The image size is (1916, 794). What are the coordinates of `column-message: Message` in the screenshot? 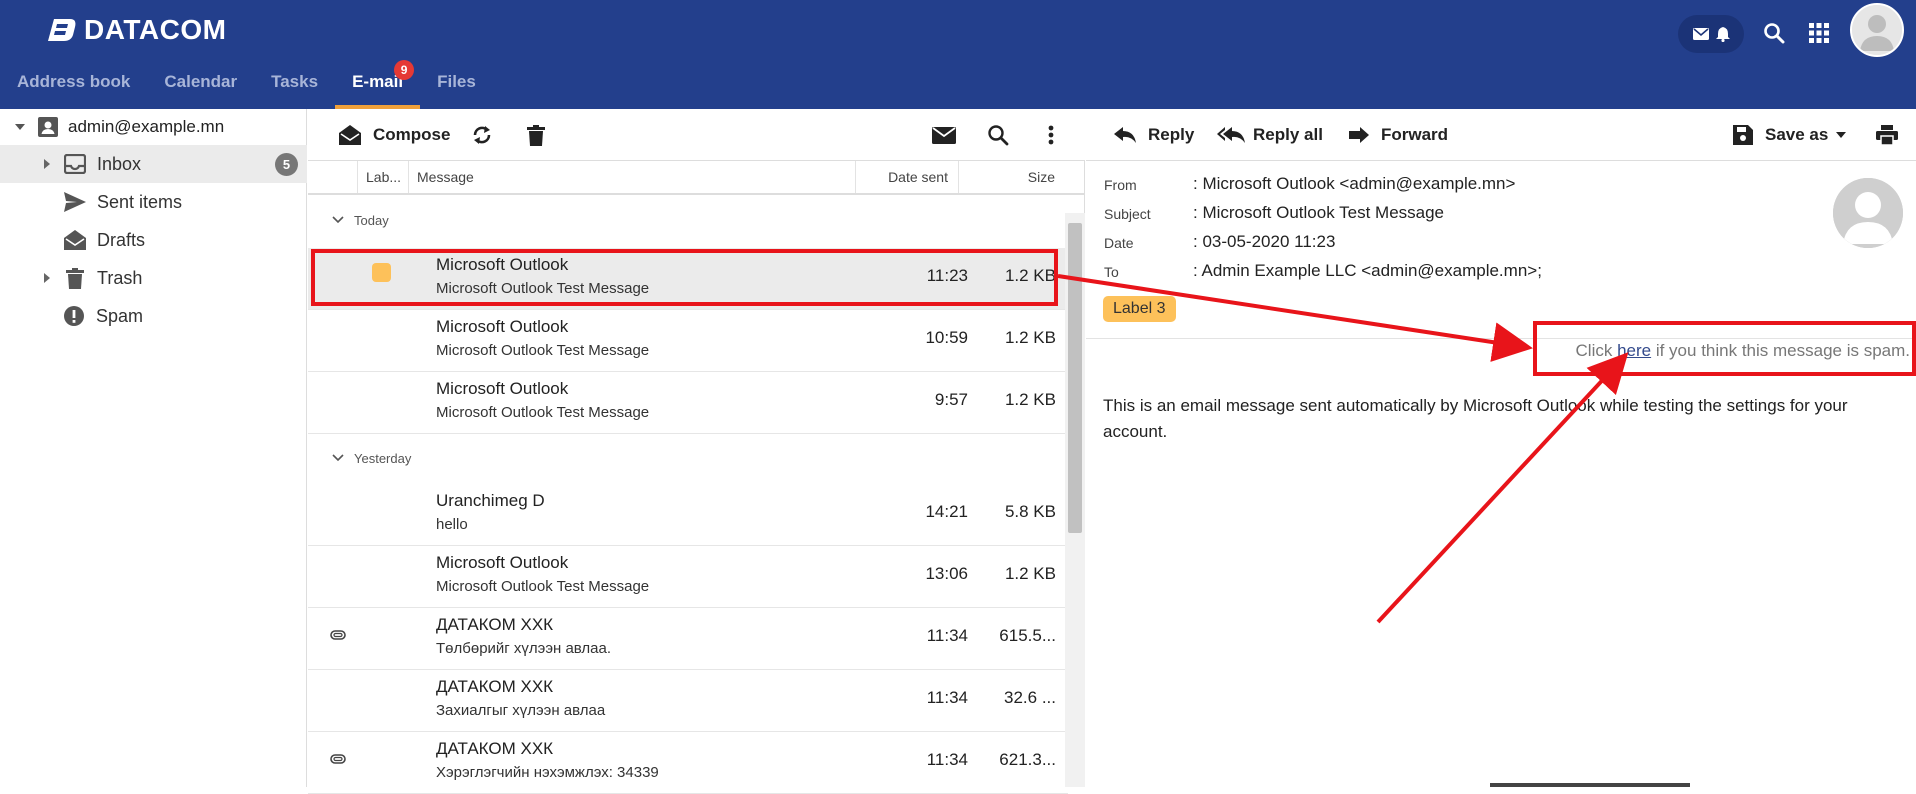 It's located at (632, 177).